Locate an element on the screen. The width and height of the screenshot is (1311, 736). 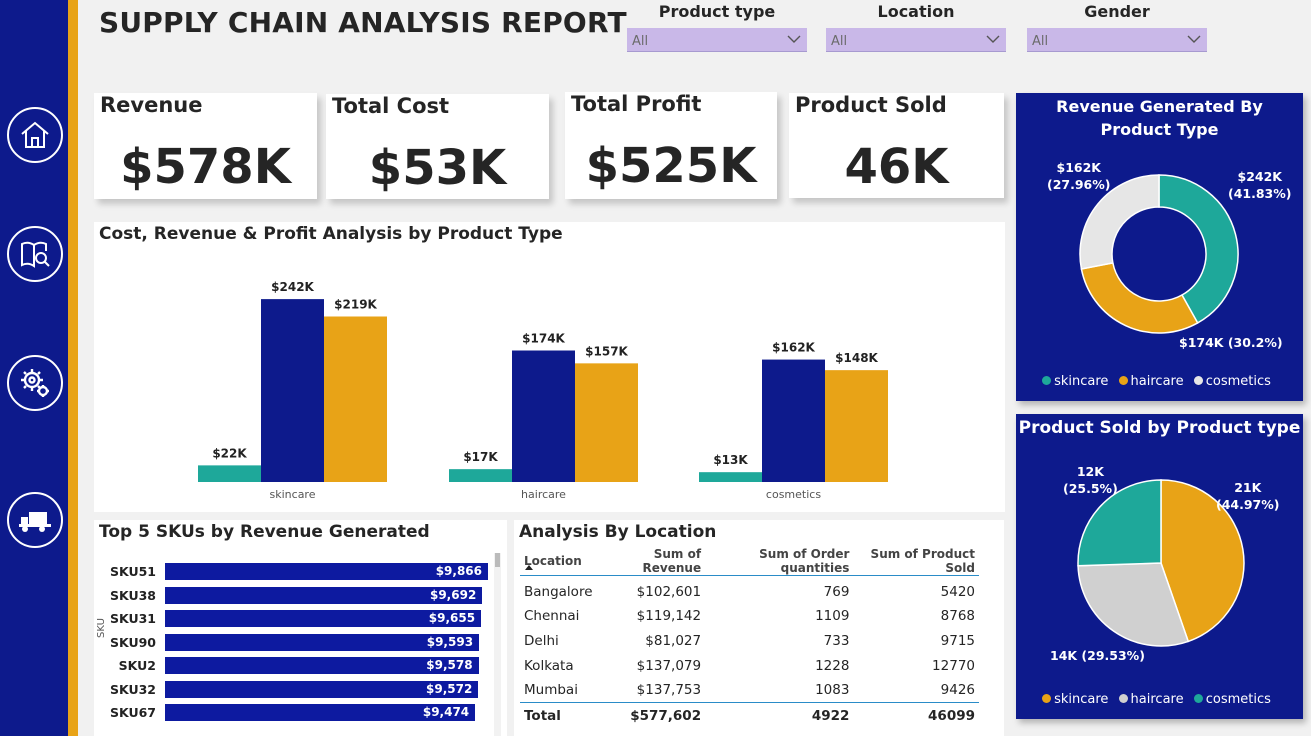
slicer-label: Gender is located at coordinates (1117, 11).